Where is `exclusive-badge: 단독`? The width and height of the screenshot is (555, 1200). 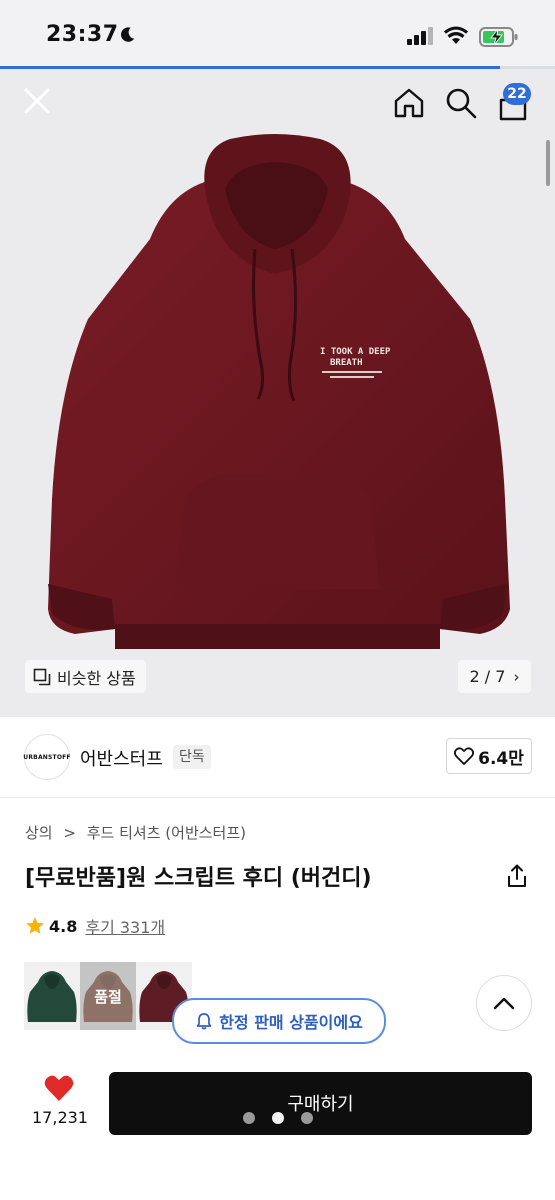 exclusive-badge: 단독 is located at coordinates (192, 757).